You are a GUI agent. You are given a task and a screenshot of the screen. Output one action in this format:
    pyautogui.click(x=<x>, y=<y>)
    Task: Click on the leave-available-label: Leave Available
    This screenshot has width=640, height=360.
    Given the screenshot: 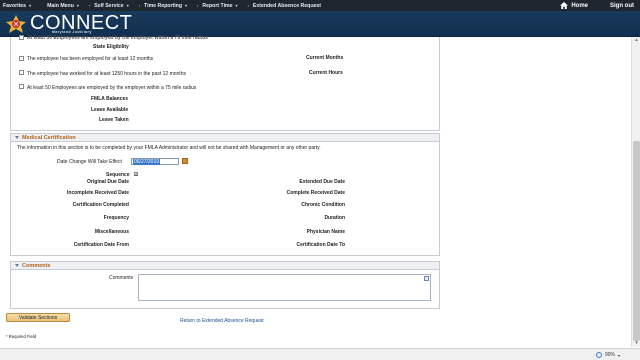 What is the action you would take?
    pyautogui.click(x=110, y=110)
    